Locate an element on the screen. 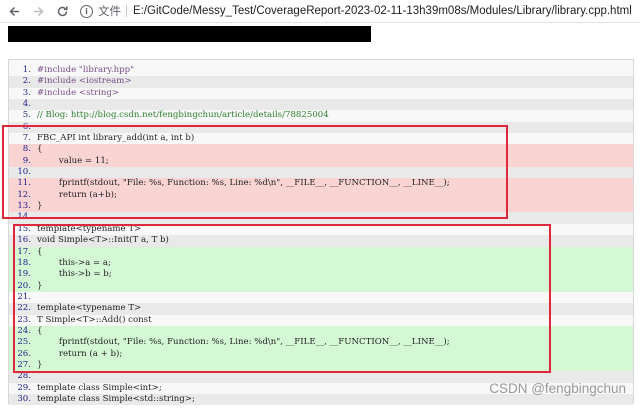 This screenshot has height=408, width=640. code-line: 19. this->b = b; is located at coordinates (321, 275).